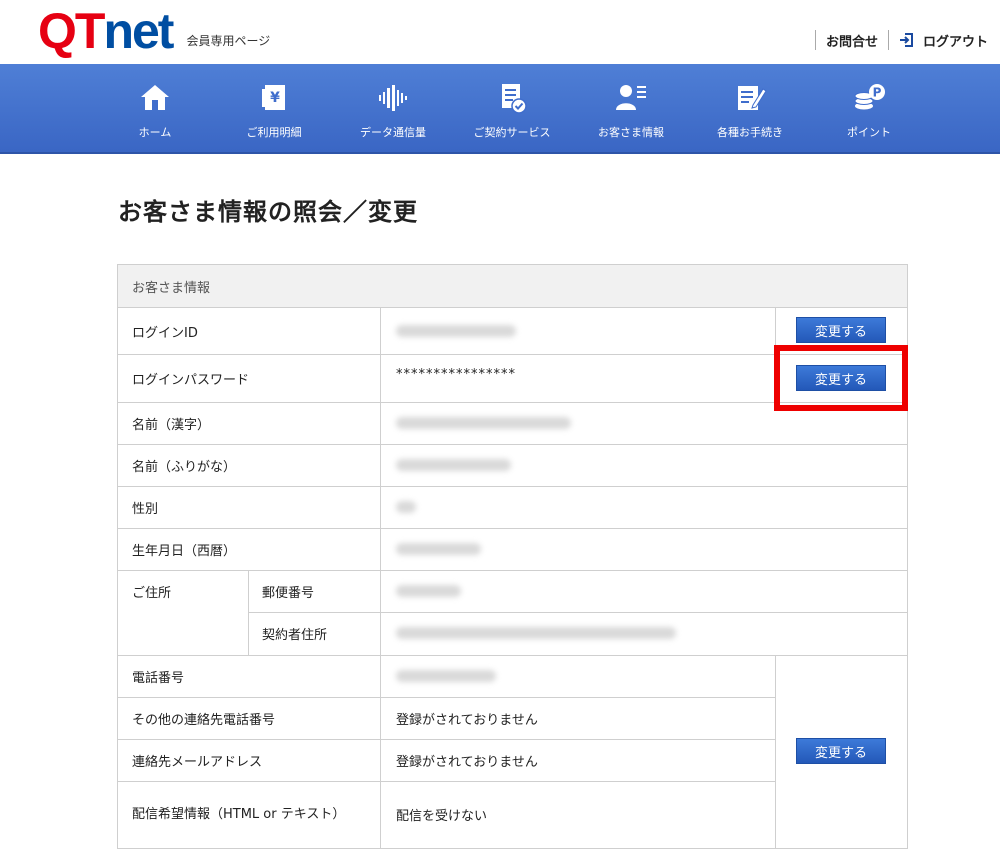  I want to click on header-links: お問合せ ログアウト, so click(896, 40).